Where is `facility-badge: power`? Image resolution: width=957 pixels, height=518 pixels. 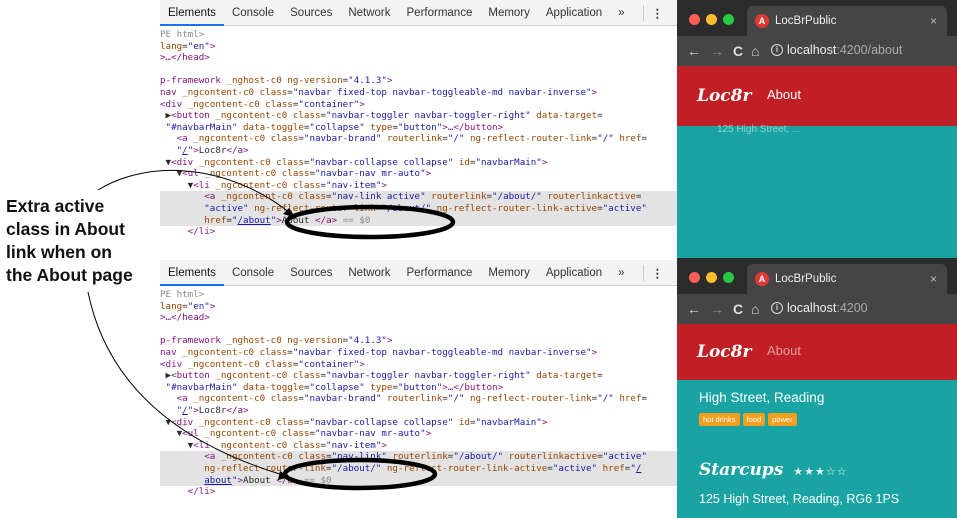 facility-badge: power is located at coordinates (782, 419).